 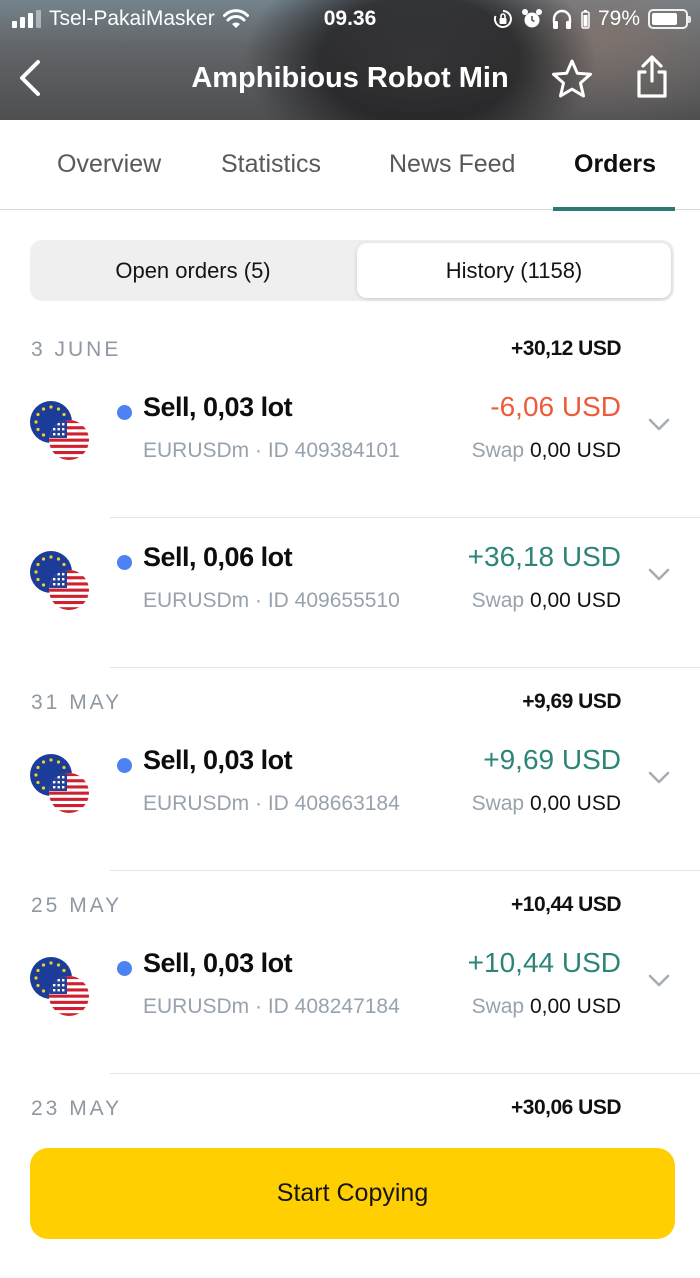 I want to click on share-icon, so click(x=652, y=76).